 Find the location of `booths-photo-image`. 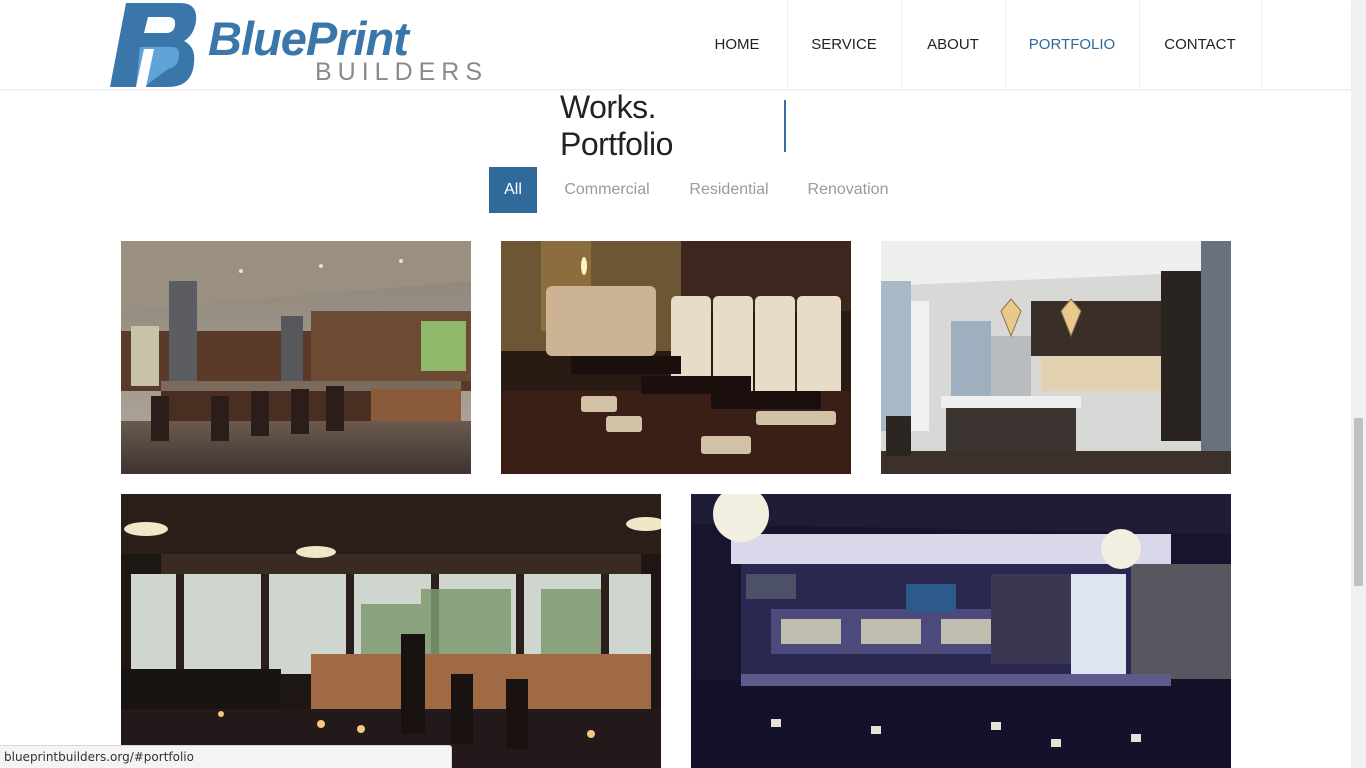

booths-photo-image is located at coordinates (676, 357).